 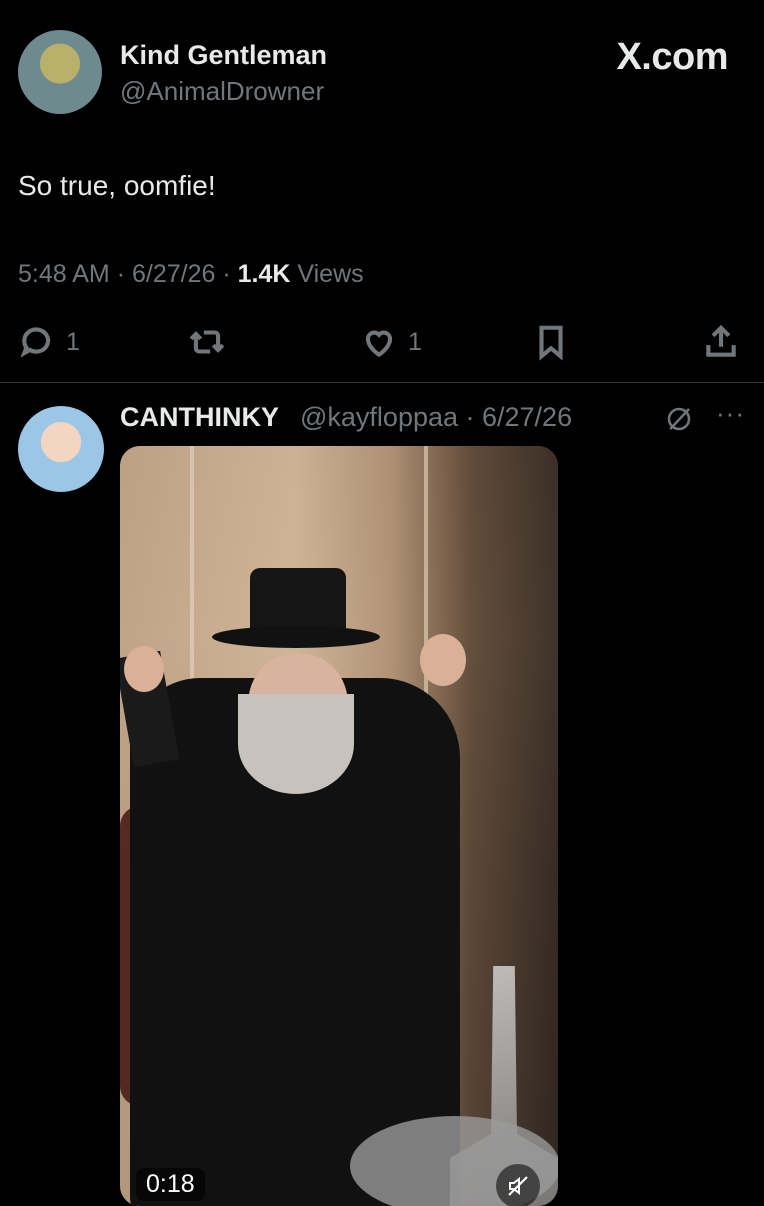 What do you see at coordinates (415, 341) in the screenshot?
I see `like-count: 1` at bounding box center [415, 341].